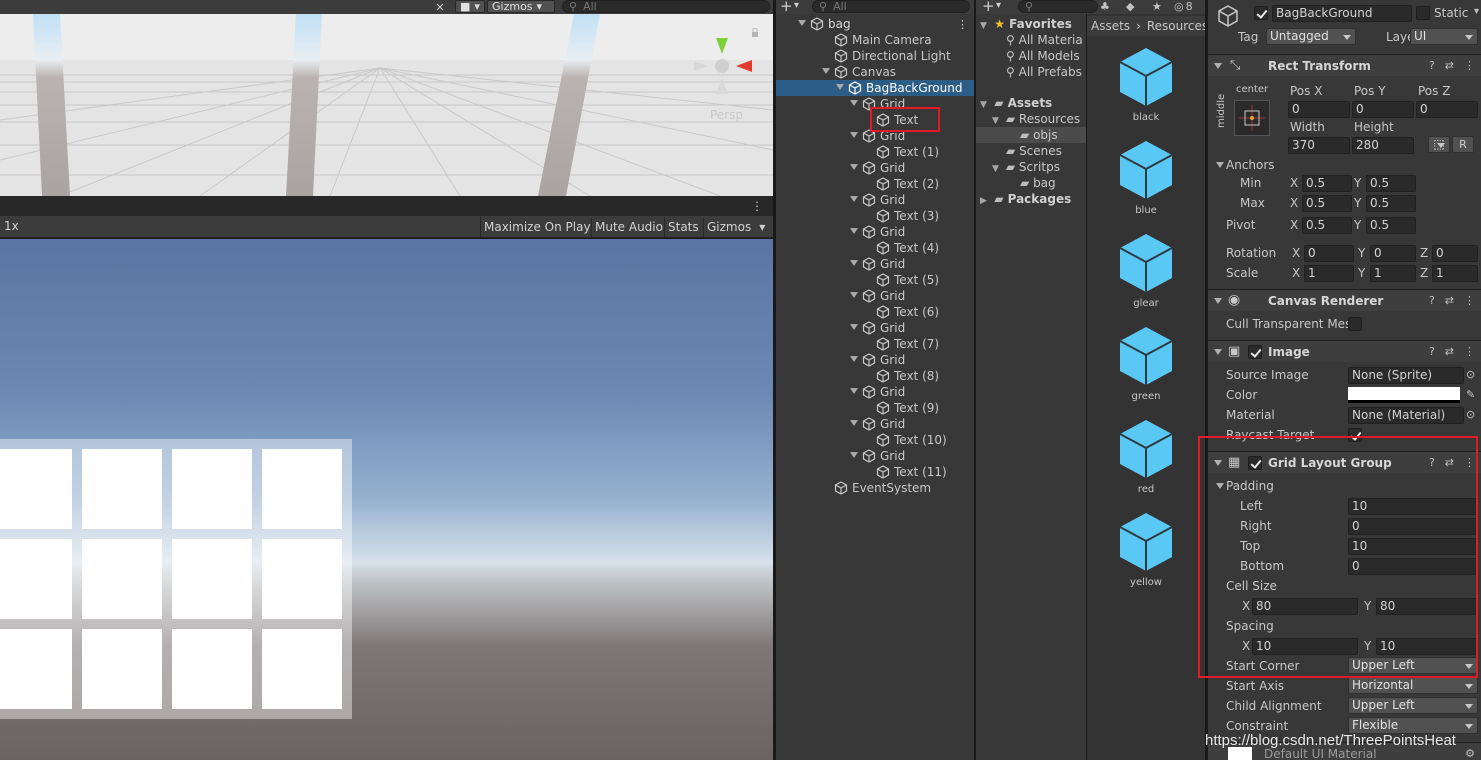 The width and height of the screenshot is (1481, 760). I want to click on maximize-on-play-button: Maximize On Play, so click(537, 227).